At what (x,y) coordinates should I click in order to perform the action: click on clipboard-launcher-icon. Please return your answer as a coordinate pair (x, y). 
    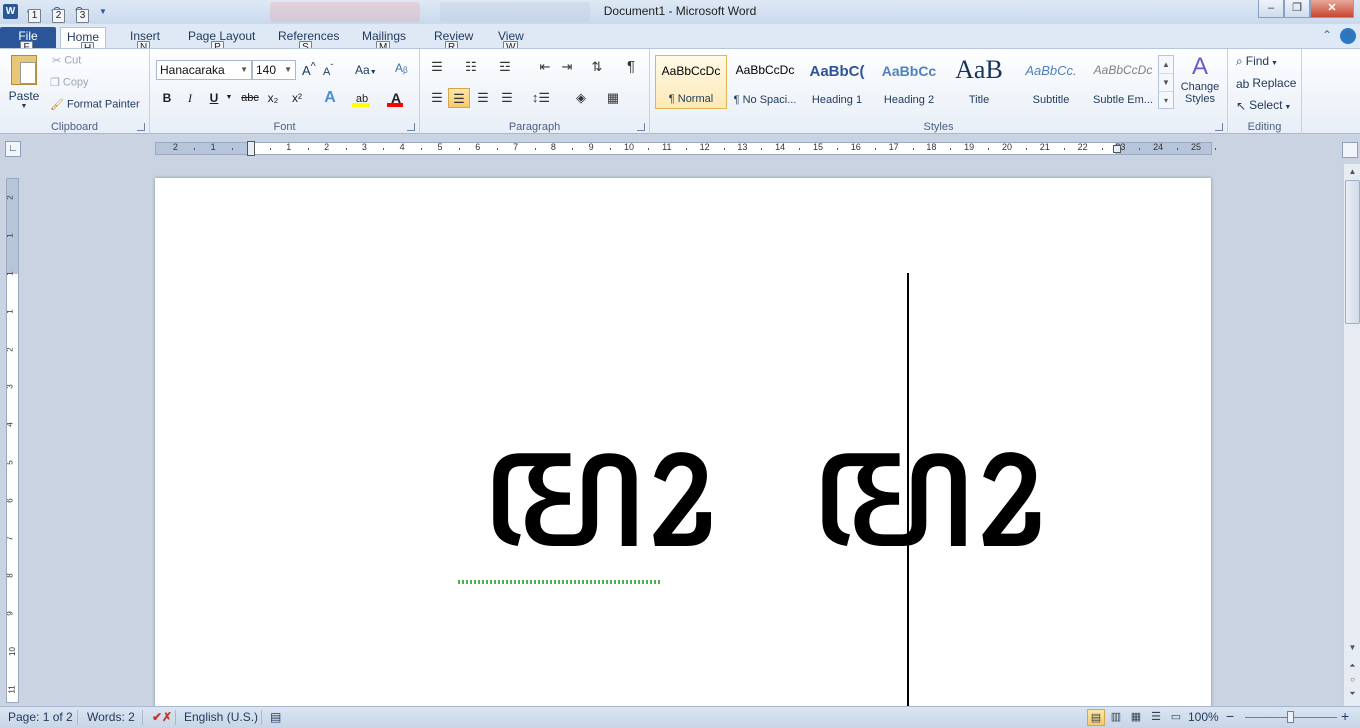
    Looking at the image, I should click on (141, 127).